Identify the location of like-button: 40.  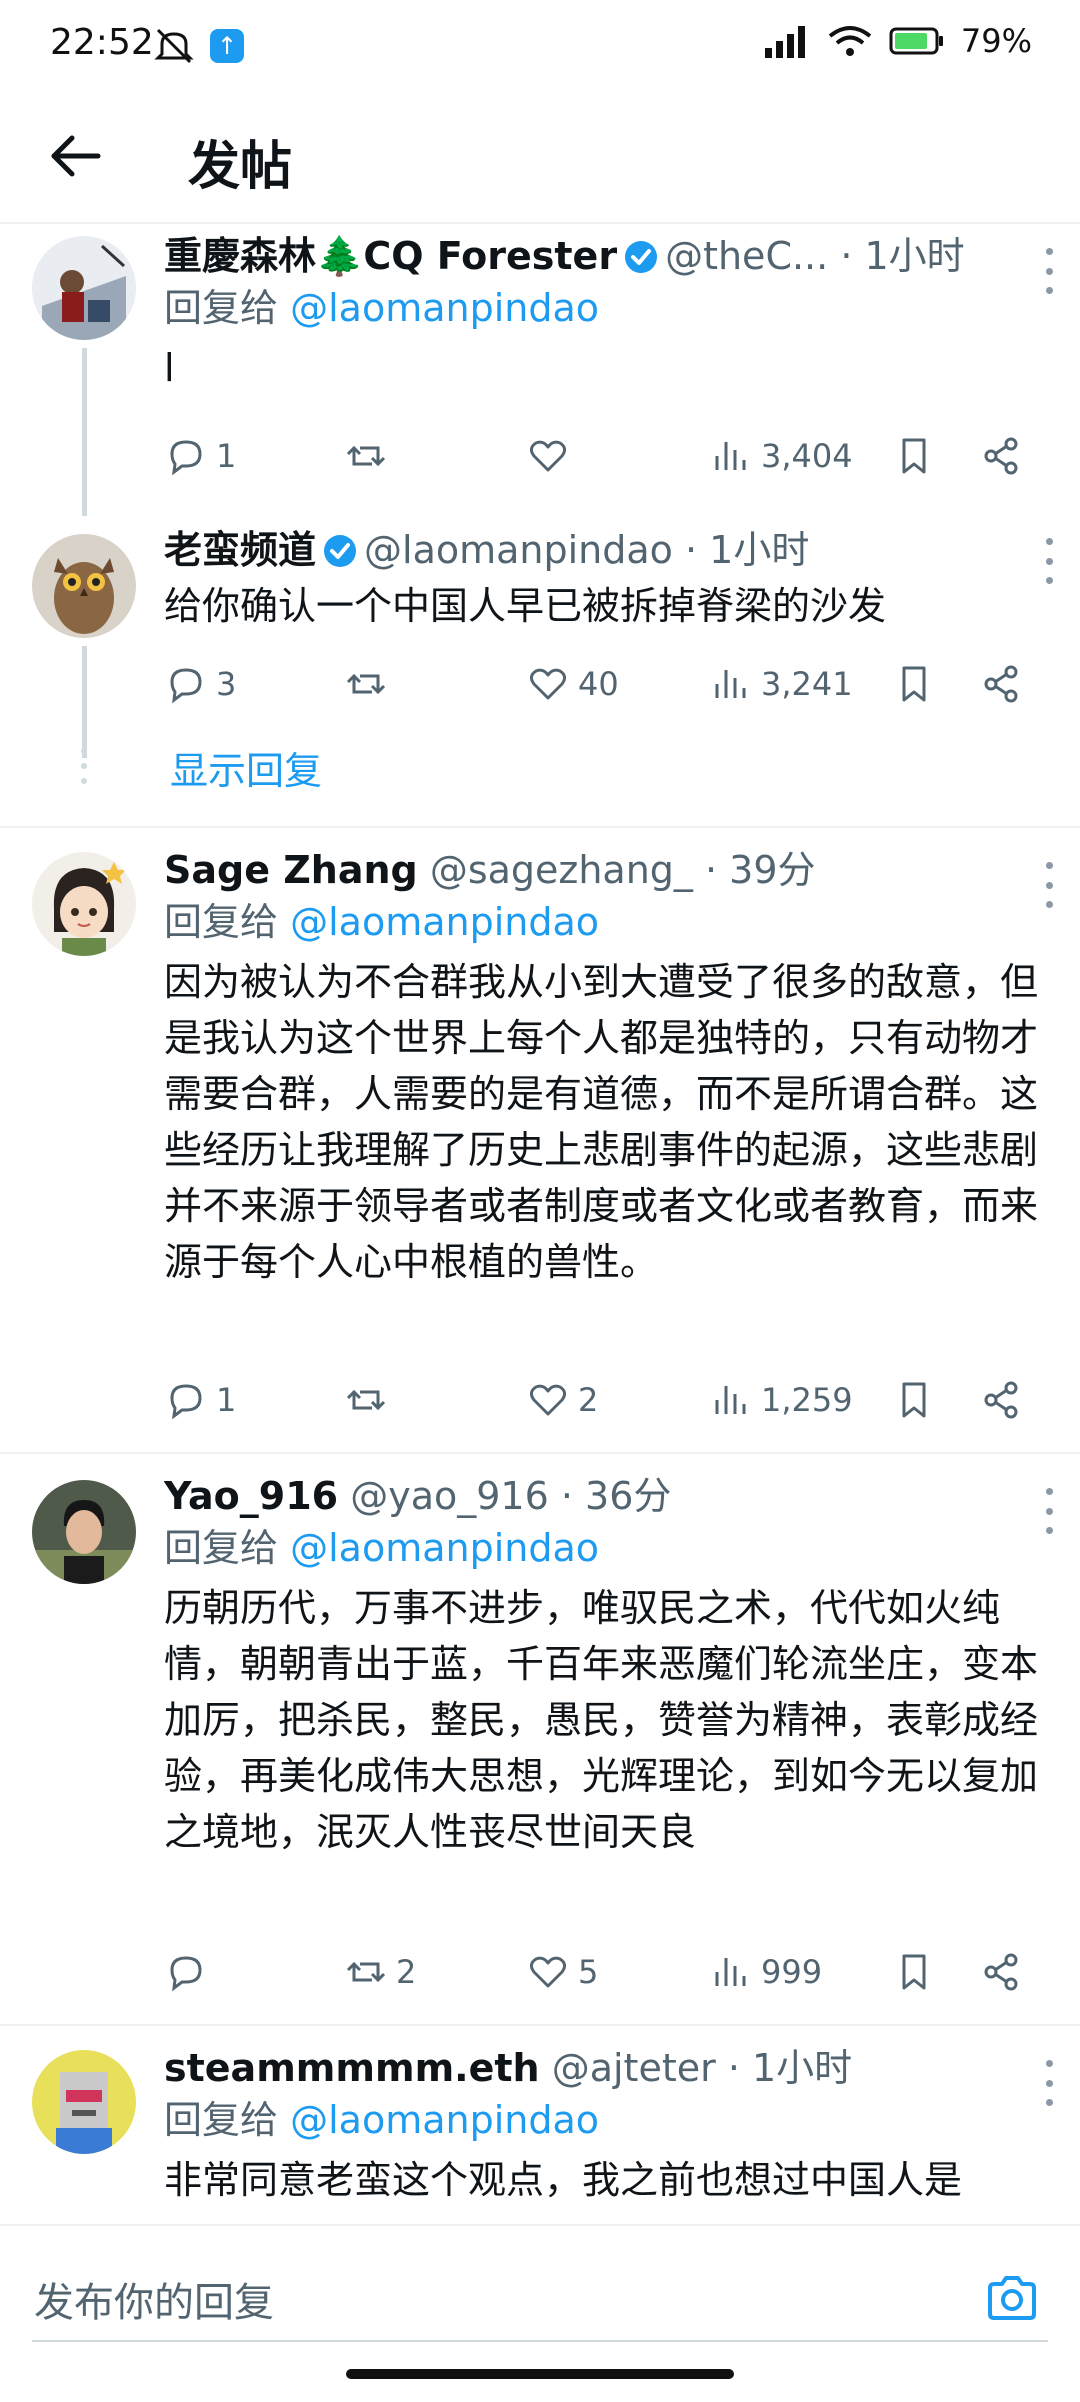
(572, 684).